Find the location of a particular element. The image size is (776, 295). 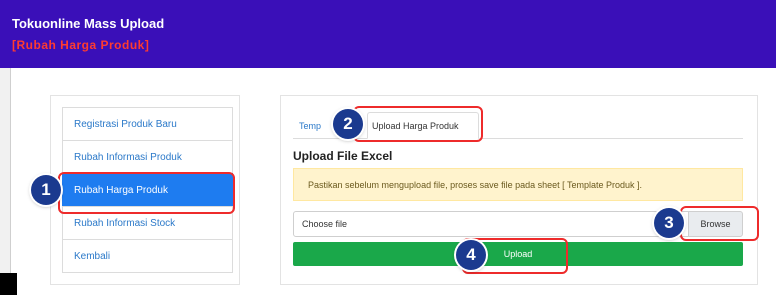

browse-button: Browse is located at coordinates (715, 224).